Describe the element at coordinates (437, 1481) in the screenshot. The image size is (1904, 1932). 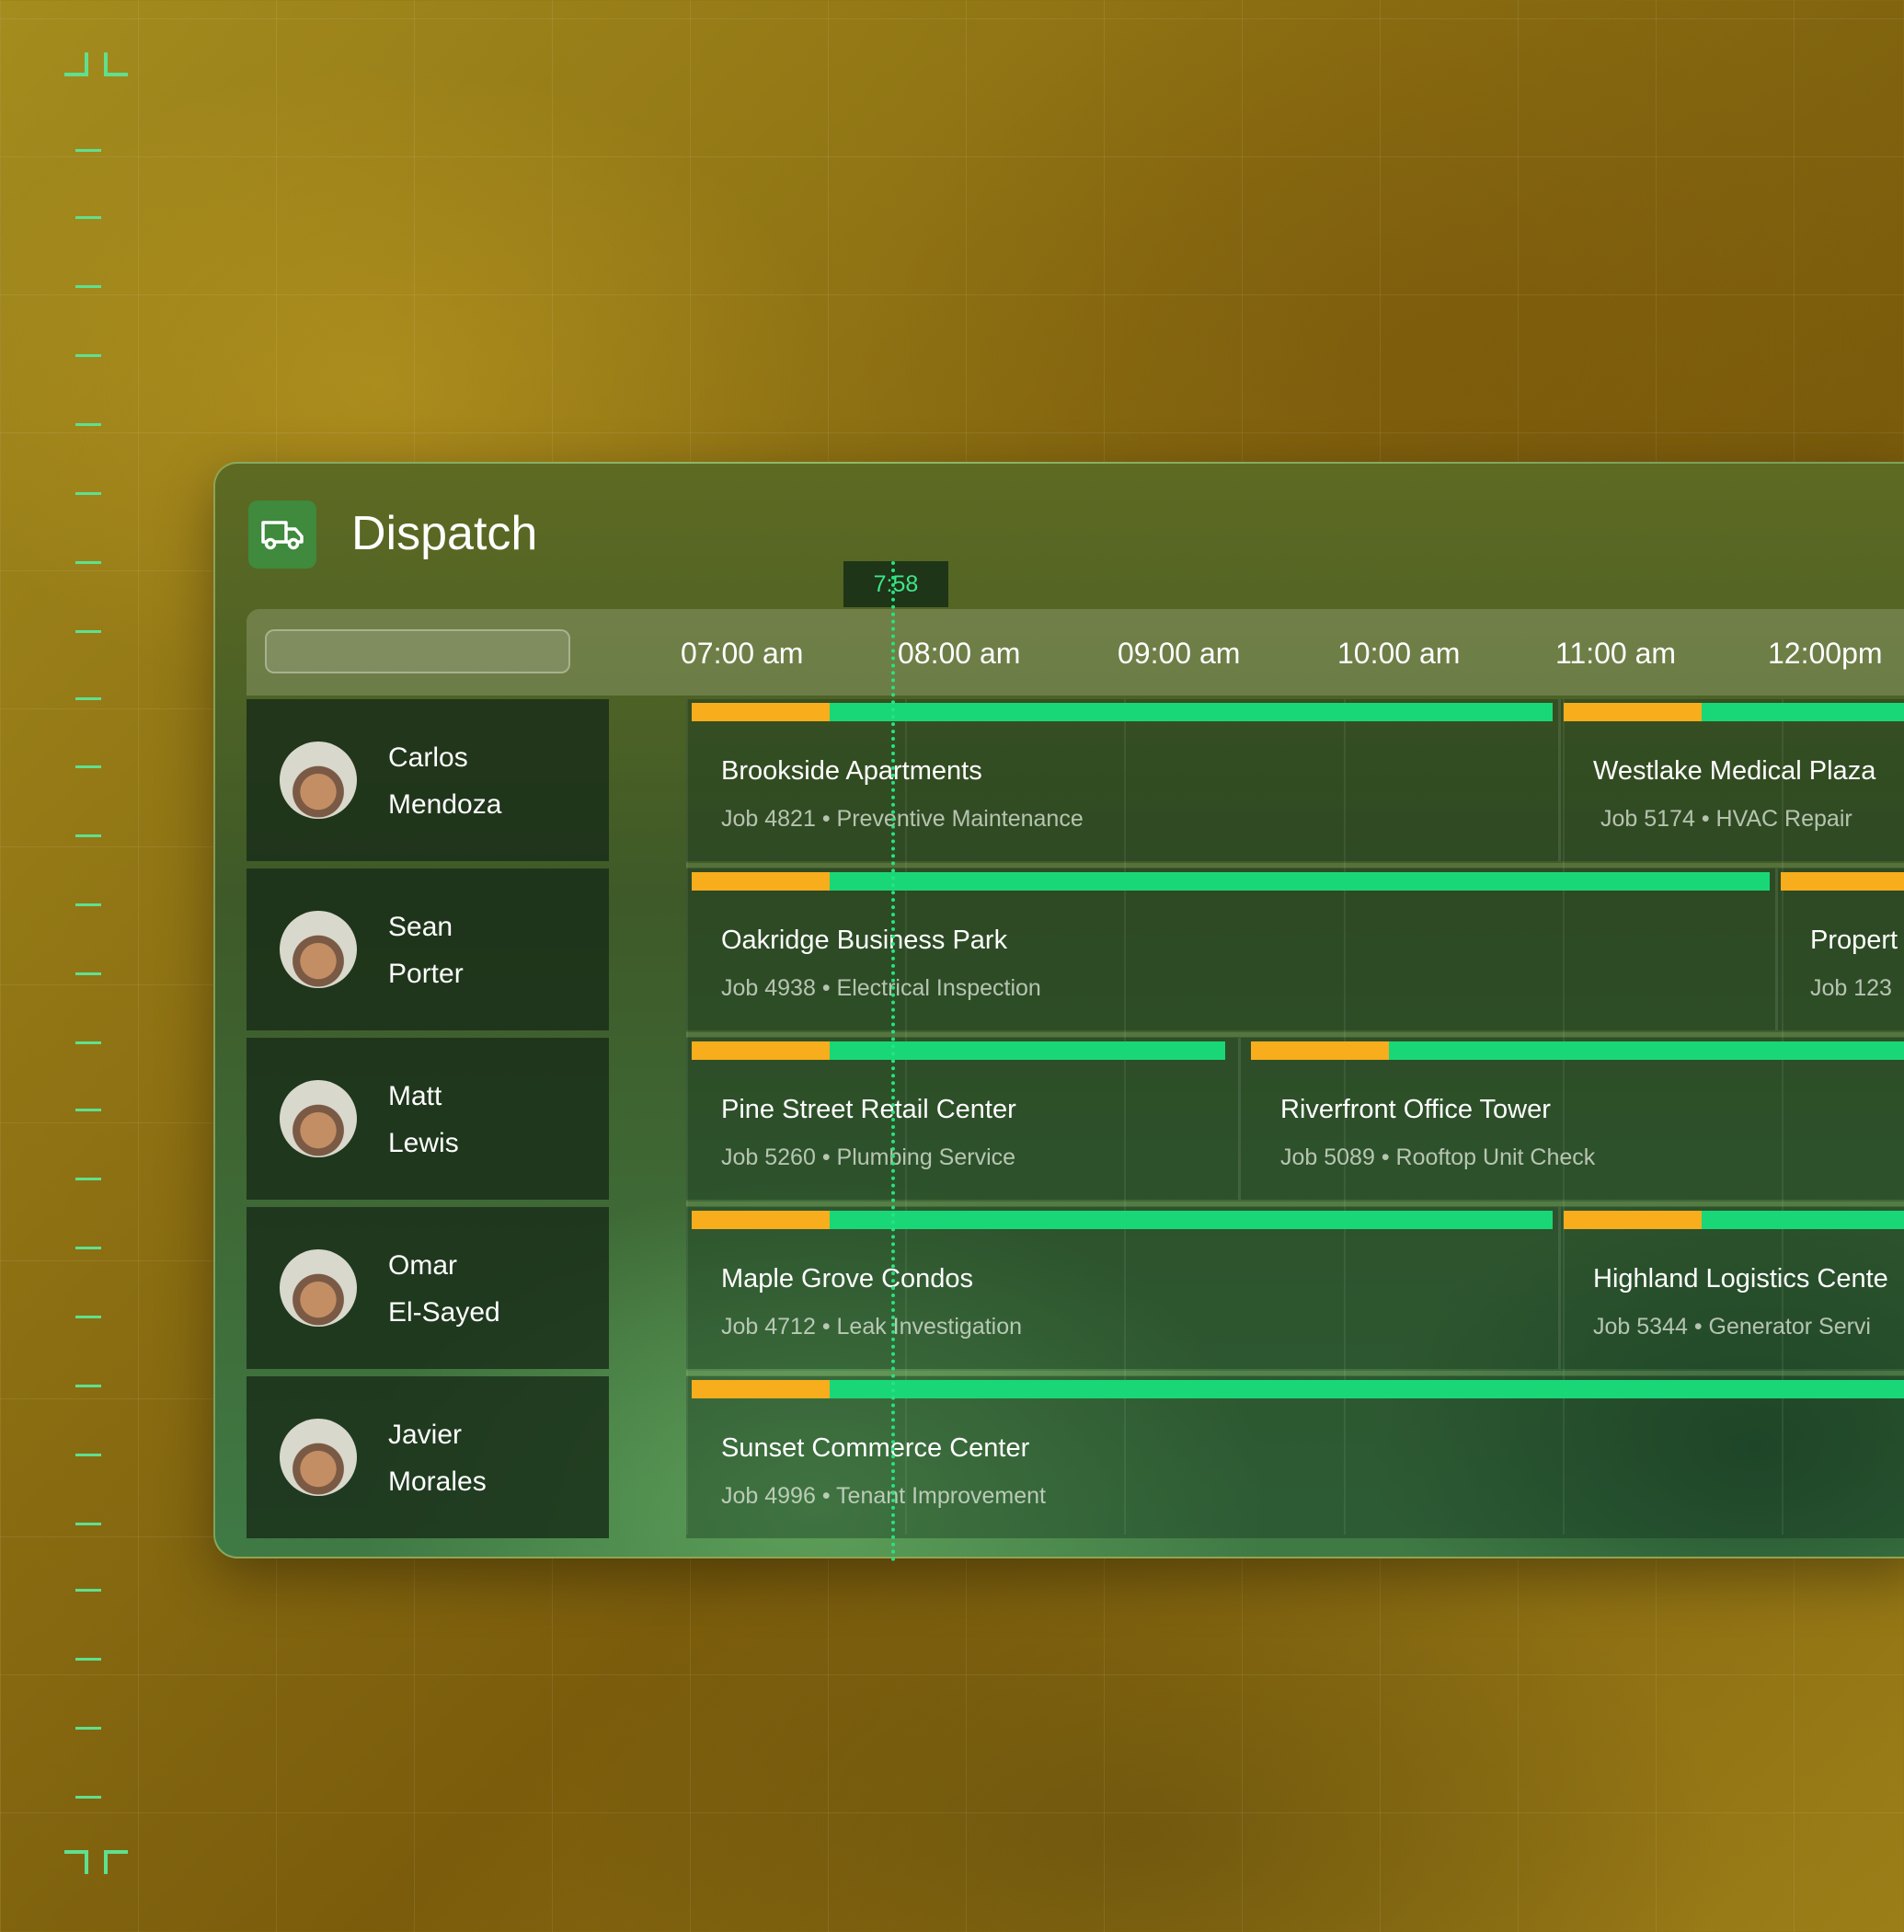
I see `technician-last-name: Morales` at that location.